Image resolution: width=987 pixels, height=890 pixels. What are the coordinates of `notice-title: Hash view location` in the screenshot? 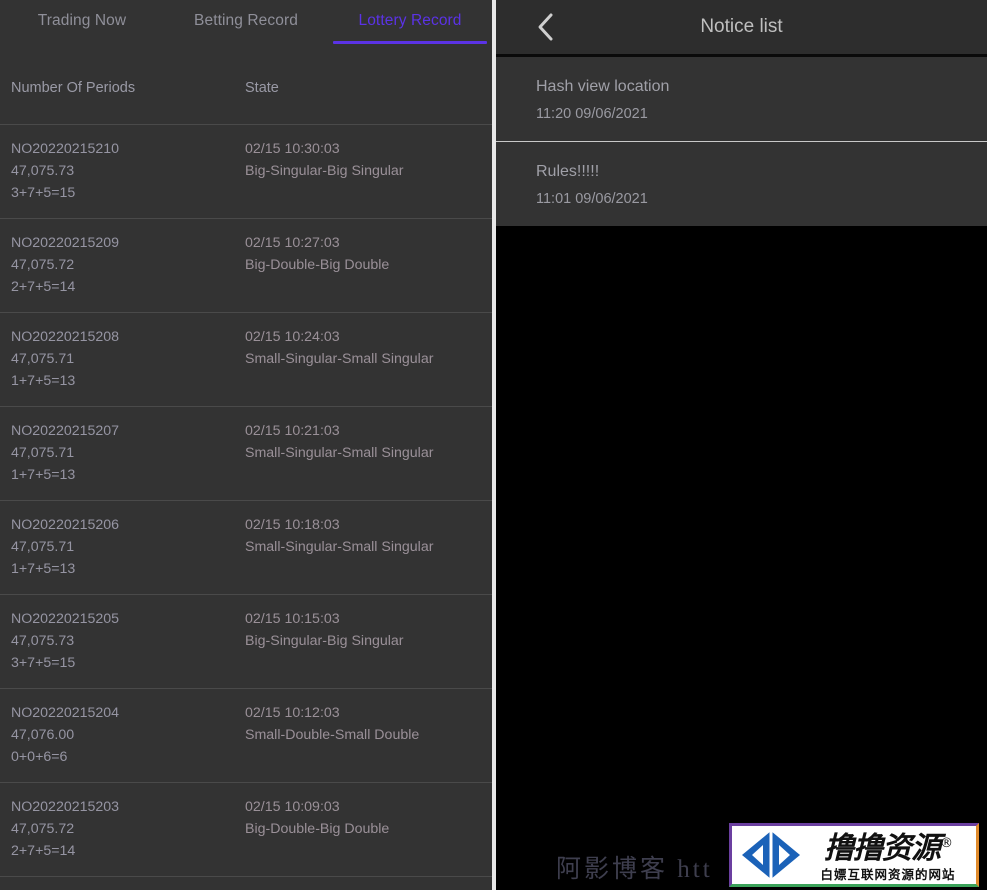 It's located at (603, 86).